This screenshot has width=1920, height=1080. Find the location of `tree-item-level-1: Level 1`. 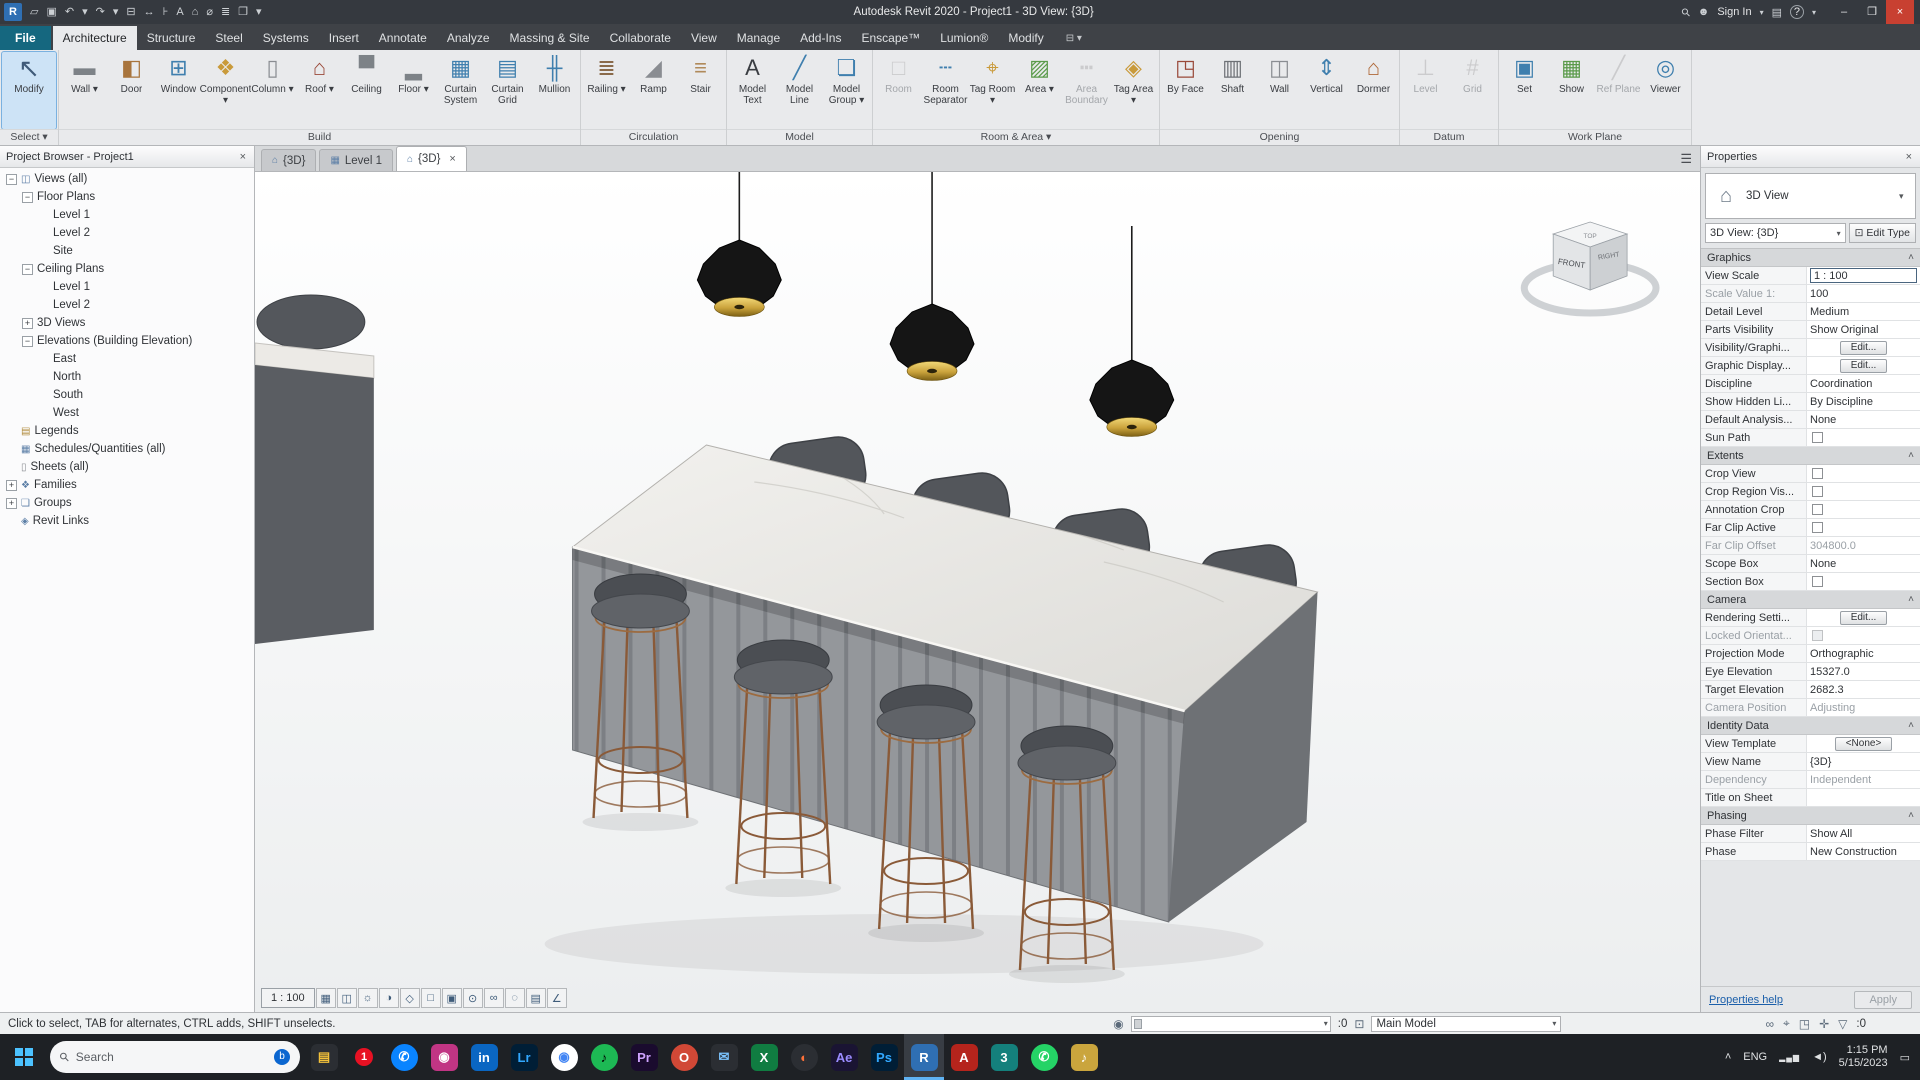

tree-item-level-1: Level 1 is located at coordinates (127, 287).